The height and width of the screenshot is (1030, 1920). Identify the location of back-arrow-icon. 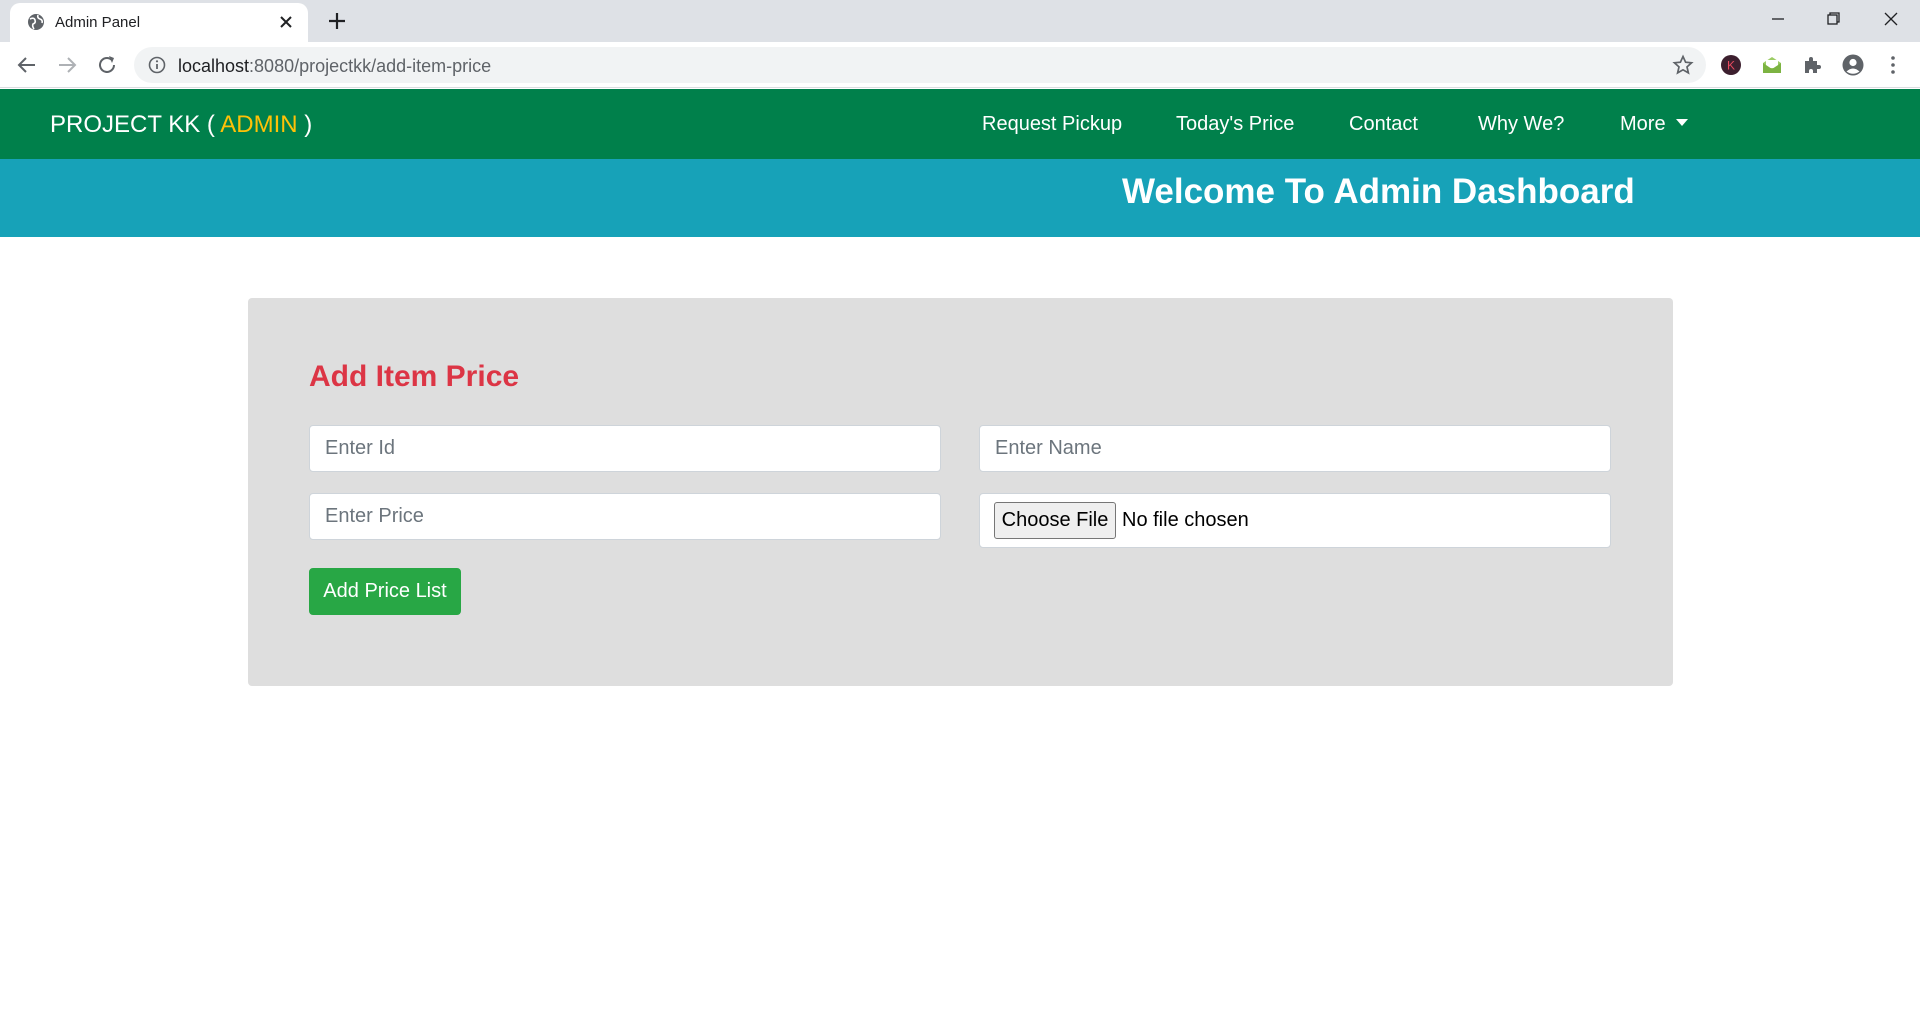
(27, 65).